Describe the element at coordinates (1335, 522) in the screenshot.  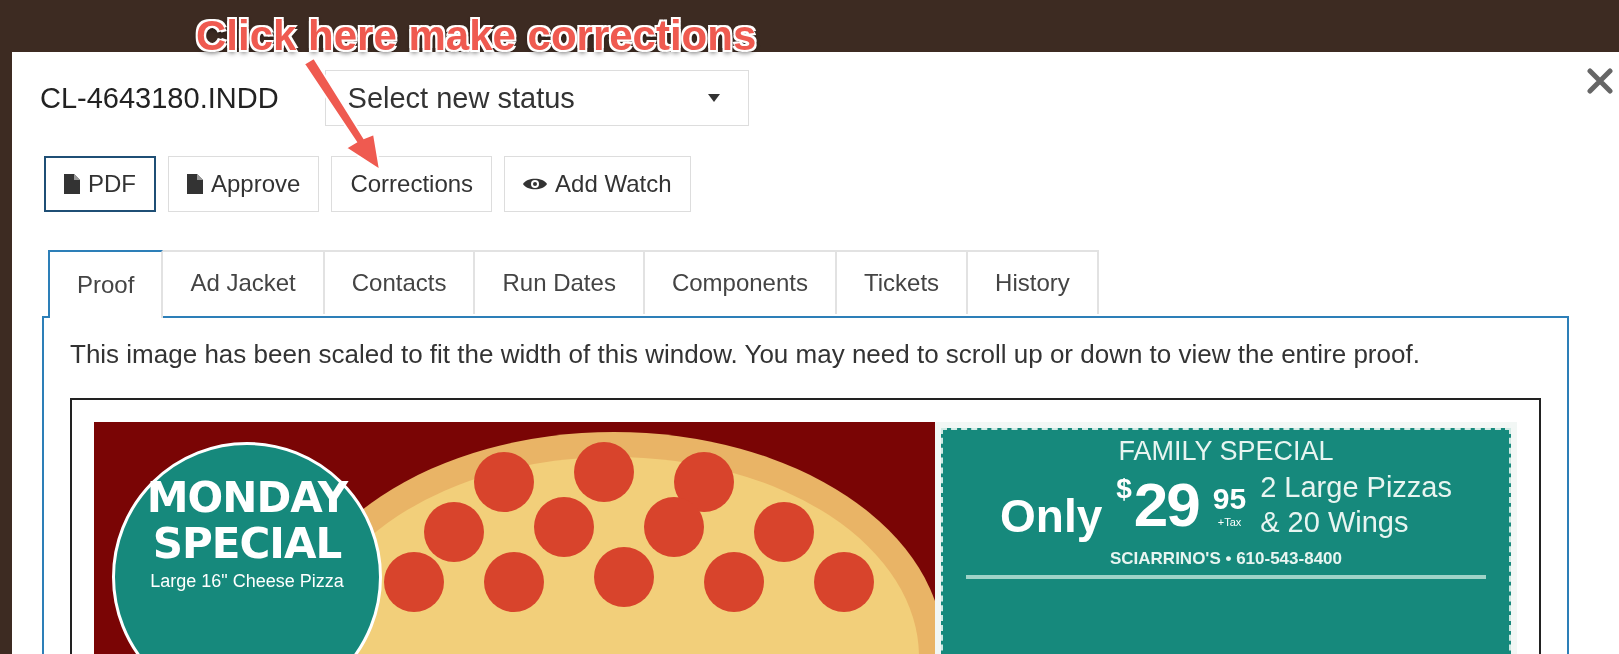
I see `offer-line: & 20 Wings` at that location.